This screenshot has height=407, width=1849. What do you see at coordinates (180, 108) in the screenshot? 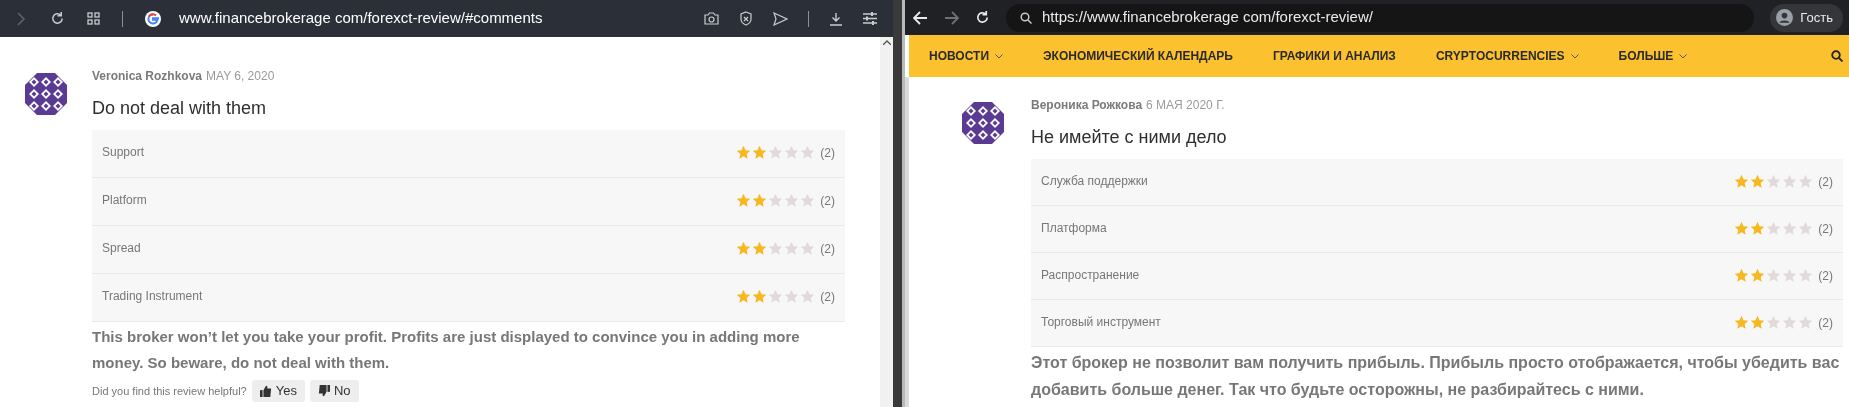
I see `review-title: Do not deal with them` at bounding box center [180, 108].